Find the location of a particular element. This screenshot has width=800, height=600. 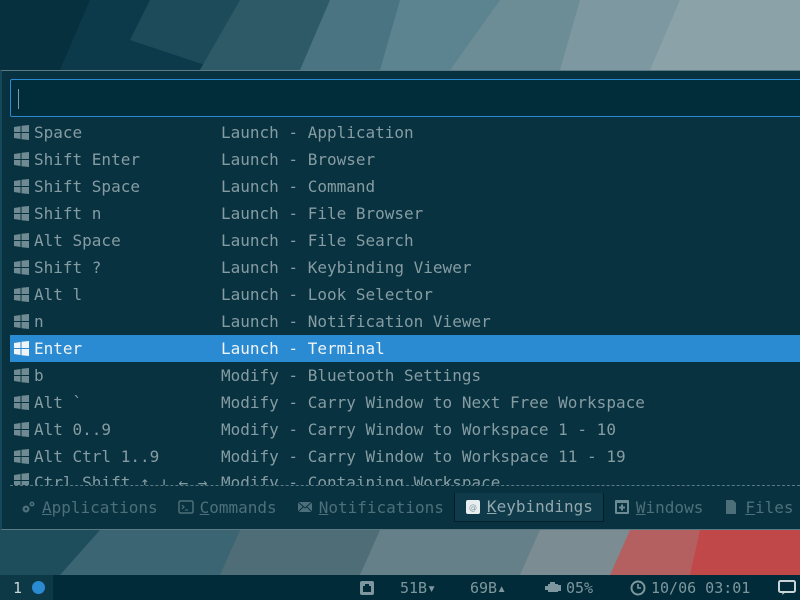

net-down-value: 51B is located at coordinates (414, 587).